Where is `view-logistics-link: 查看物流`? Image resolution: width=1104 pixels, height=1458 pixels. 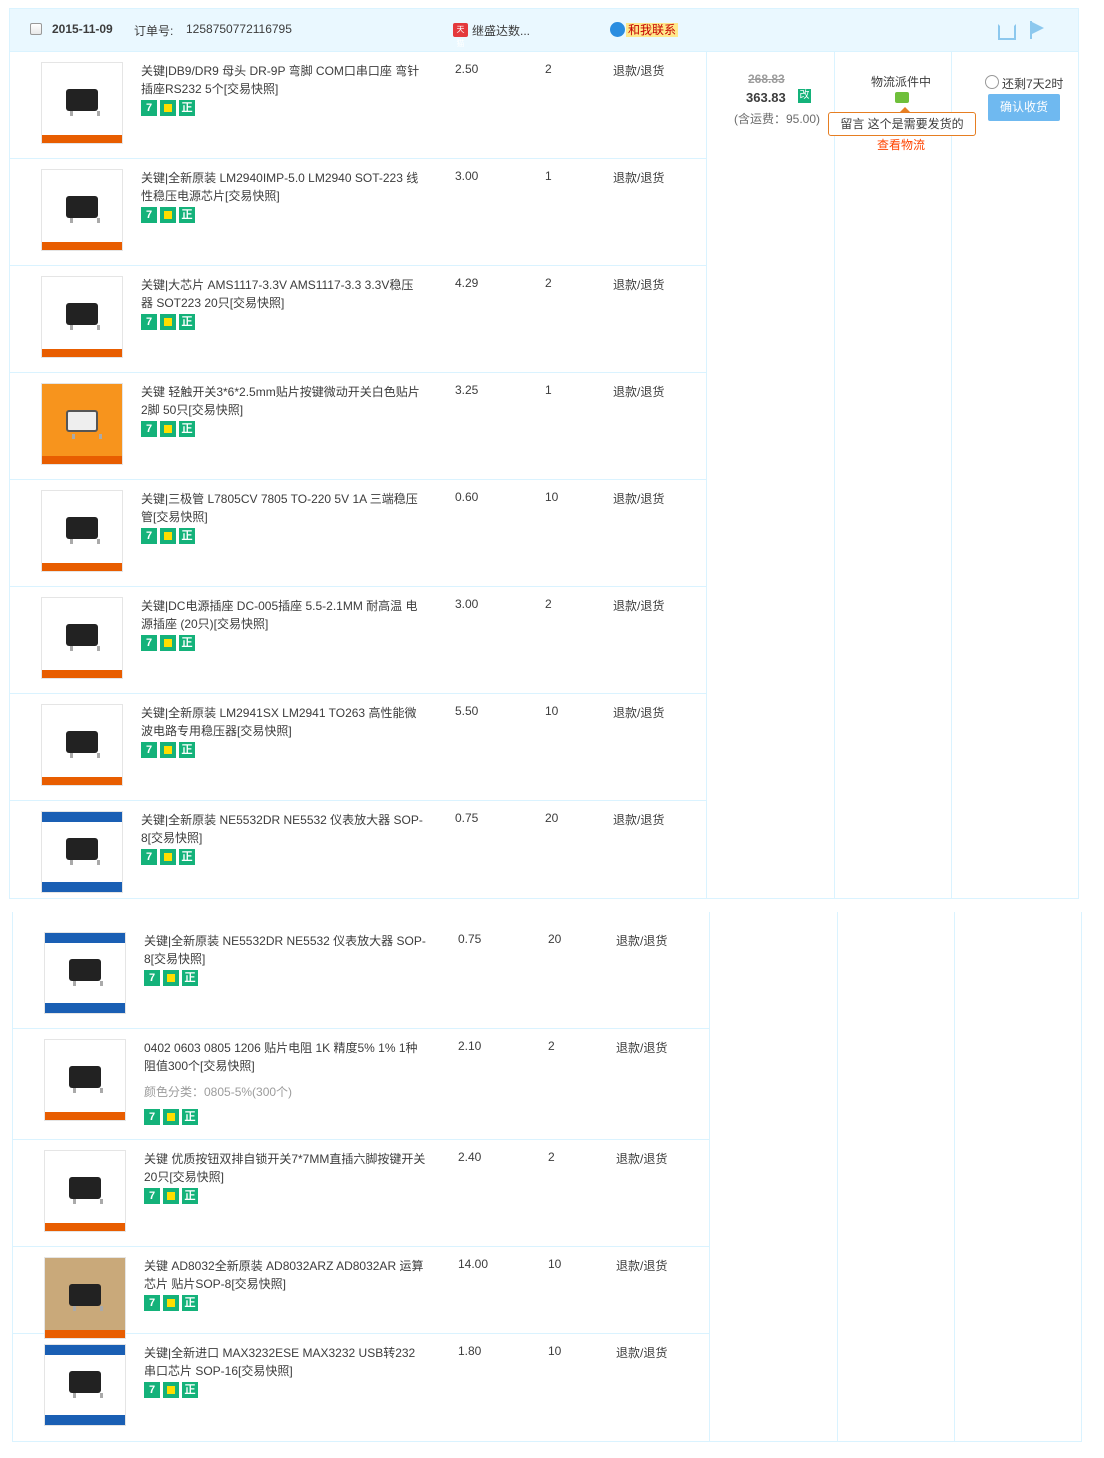
view-logistics-link: 查看物流 is located at coordinates (901, 144).